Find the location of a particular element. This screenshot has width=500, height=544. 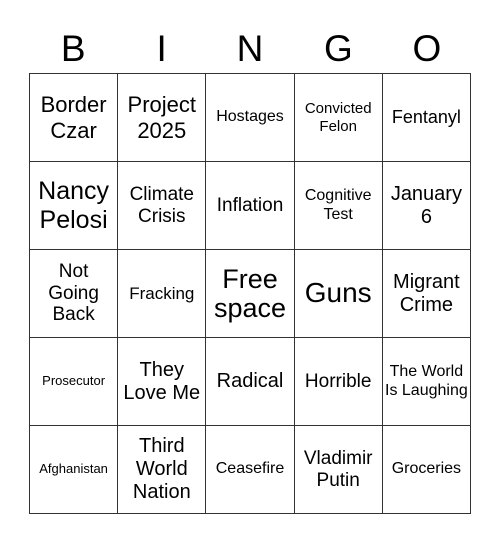

header-letter-b: B is located at coordinates (73, 48).